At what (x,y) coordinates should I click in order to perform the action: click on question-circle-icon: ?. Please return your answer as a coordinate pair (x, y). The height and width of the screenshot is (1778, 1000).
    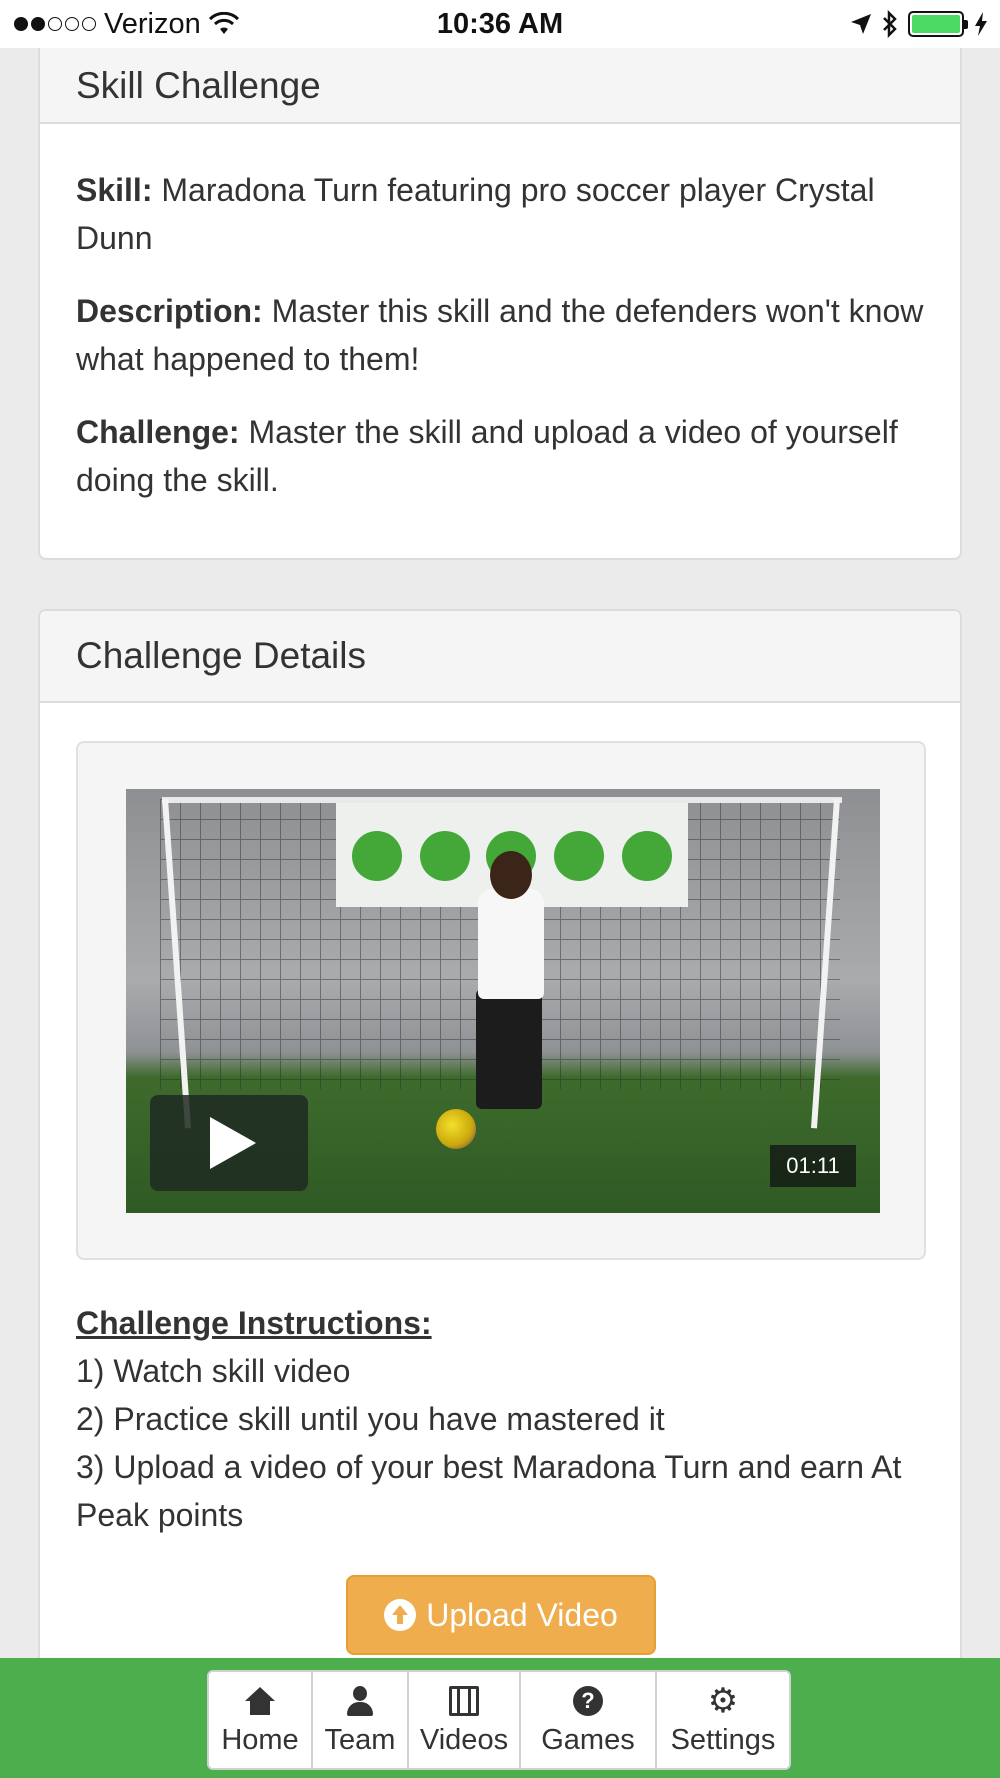
    Looking at the image, I should click on (588, 1701).